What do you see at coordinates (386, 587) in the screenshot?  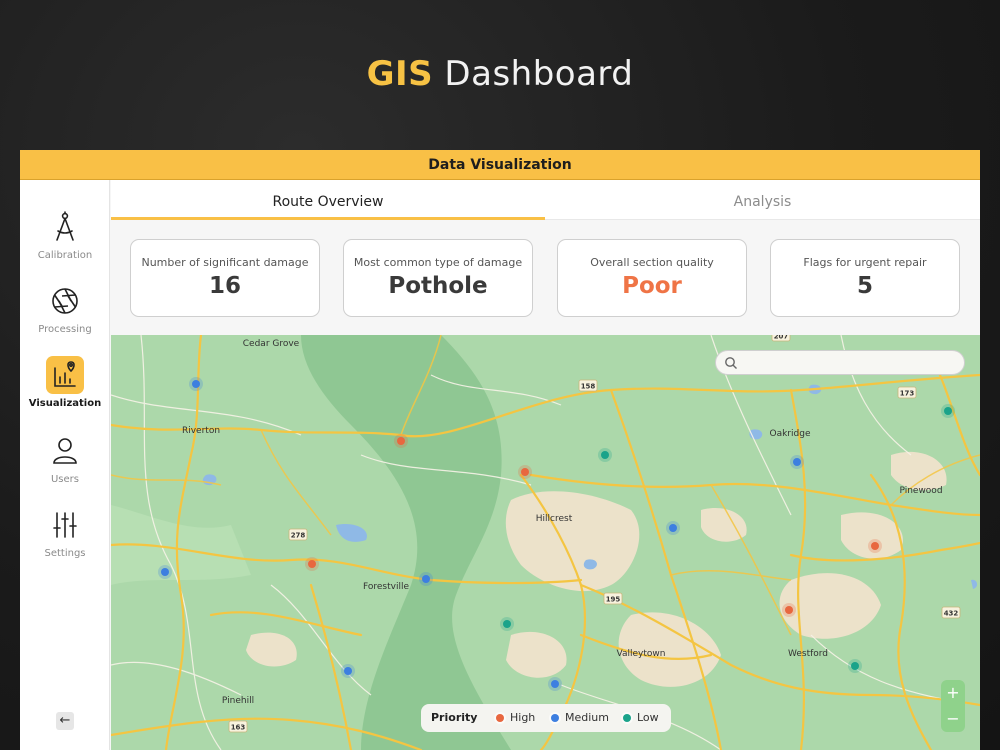 I see `place-label: Forestville` at bounding box center [386, 587].